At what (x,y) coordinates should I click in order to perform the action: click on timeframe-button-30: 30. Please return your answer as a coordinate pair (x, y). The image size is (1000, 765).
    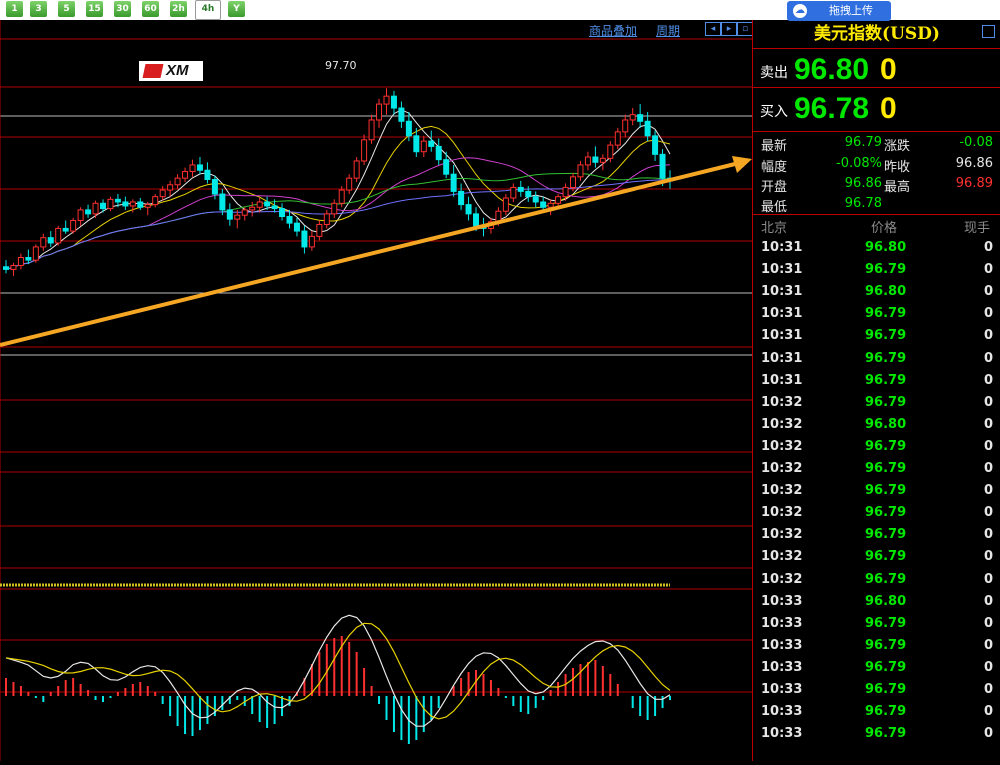
    Looking at the image, I should click on (122, 9).